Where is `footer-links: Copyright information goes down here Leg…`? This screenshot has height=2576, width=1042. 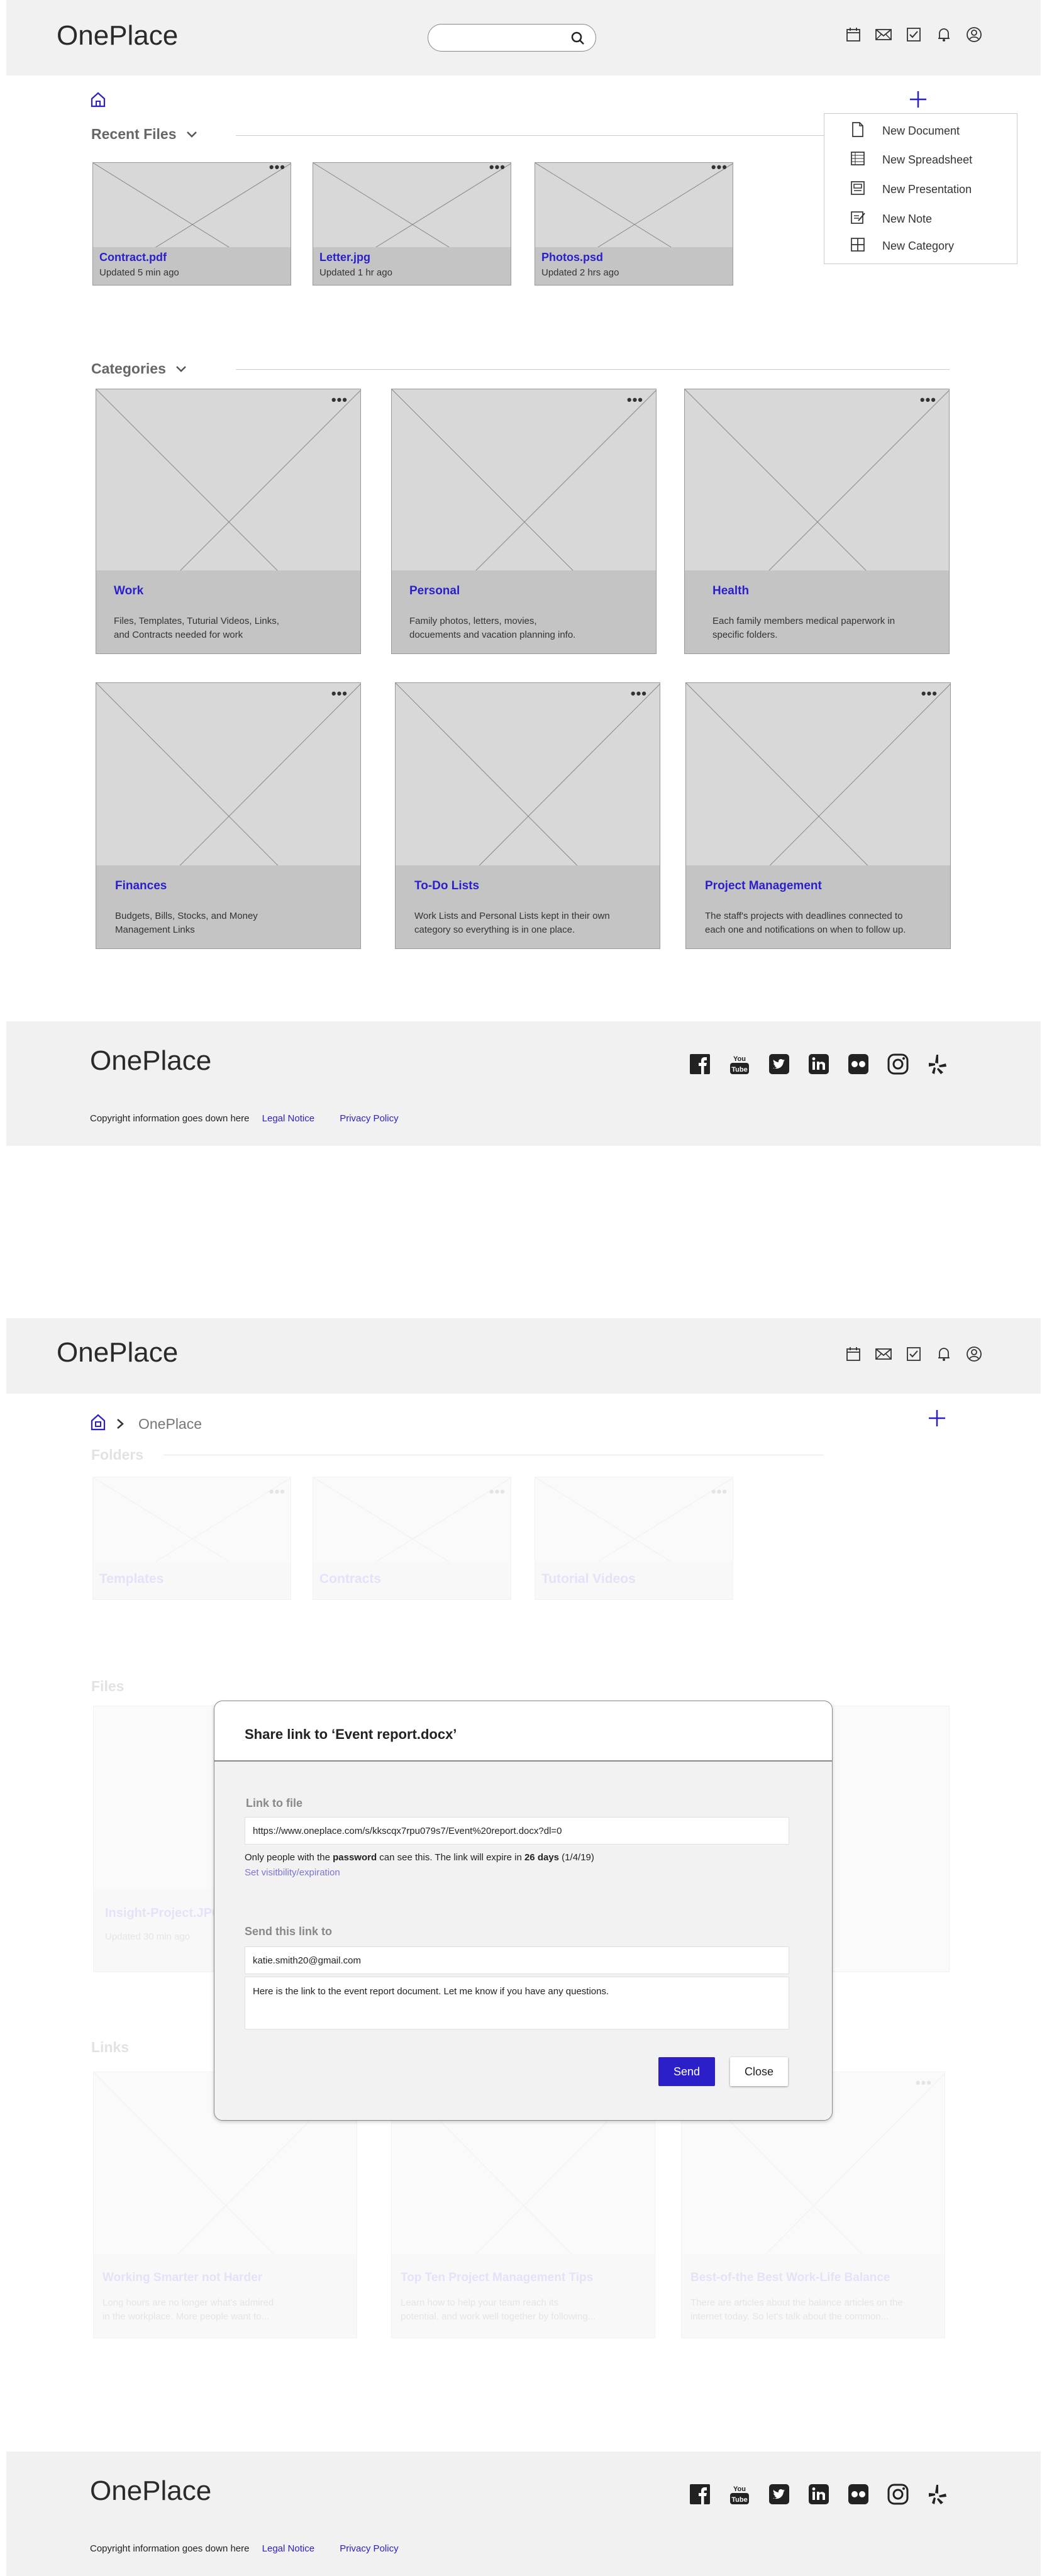 footer-links: Copyright information goes down here Leg… is located at coordinates (245, 1118).